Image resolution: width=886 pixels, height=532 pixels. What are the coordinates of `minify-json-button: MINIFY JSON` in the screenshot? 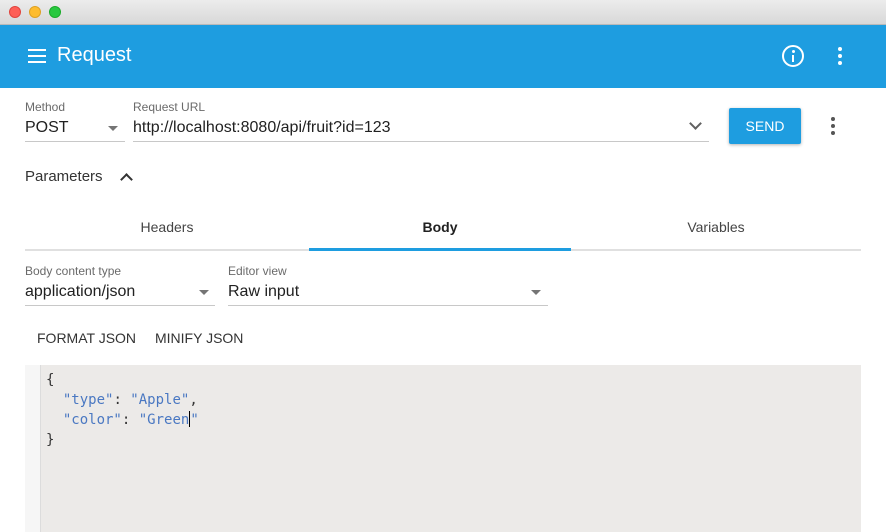 It's located at (199, 338).